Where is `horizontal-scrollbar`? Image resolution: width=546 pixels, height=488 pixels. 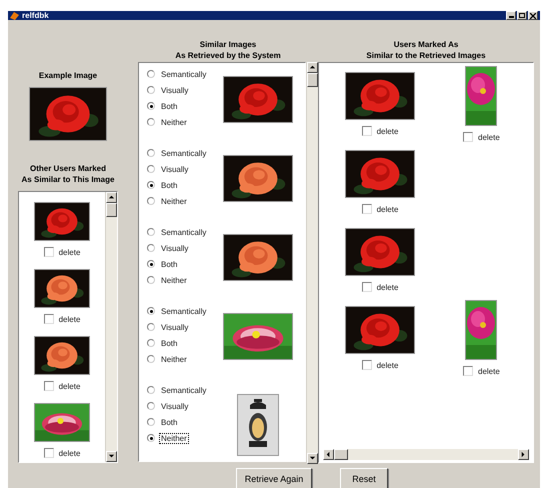 horizontal-scrollbar is located at coordinates (426, 454).